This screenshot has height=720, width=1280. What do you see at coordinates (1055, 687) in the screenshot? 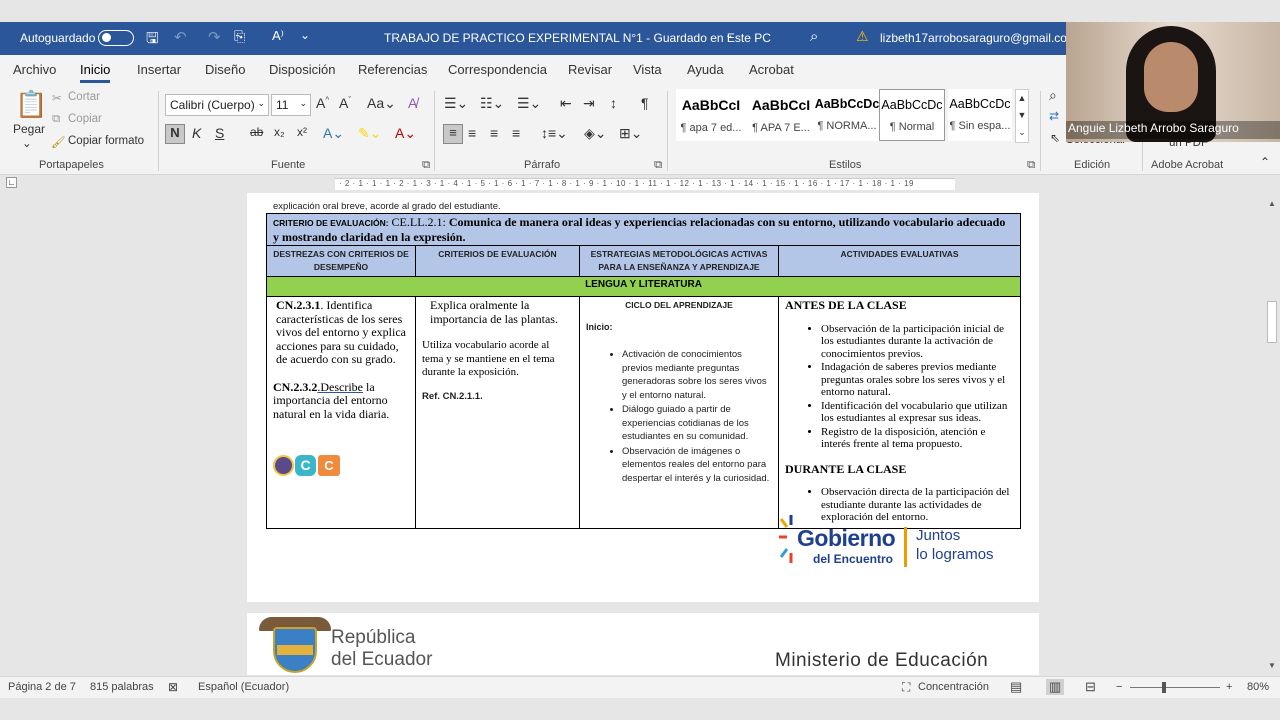
I see `print-layout-icon: ▥` at bounding box center [1055, 687].